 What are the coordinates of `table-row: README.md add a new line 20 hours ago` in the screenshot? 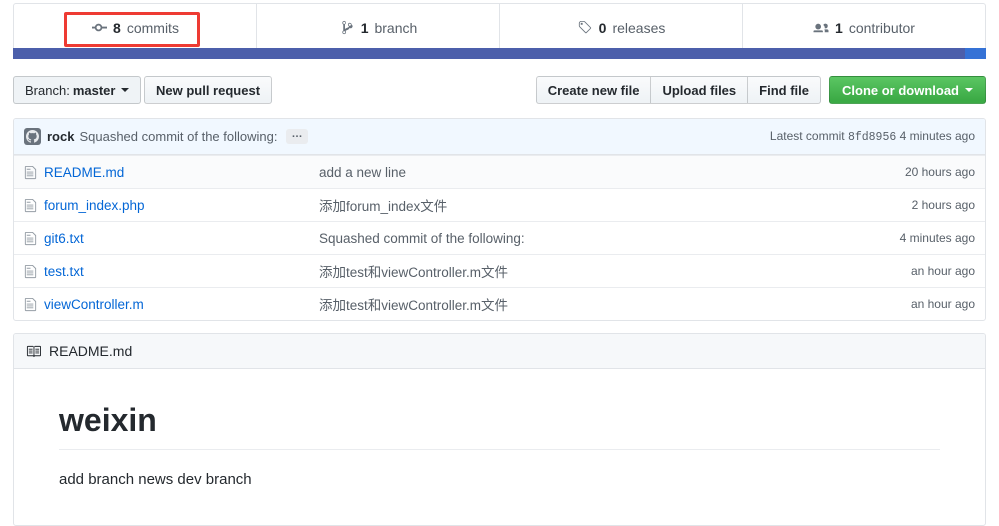 It's located at (499, 171).